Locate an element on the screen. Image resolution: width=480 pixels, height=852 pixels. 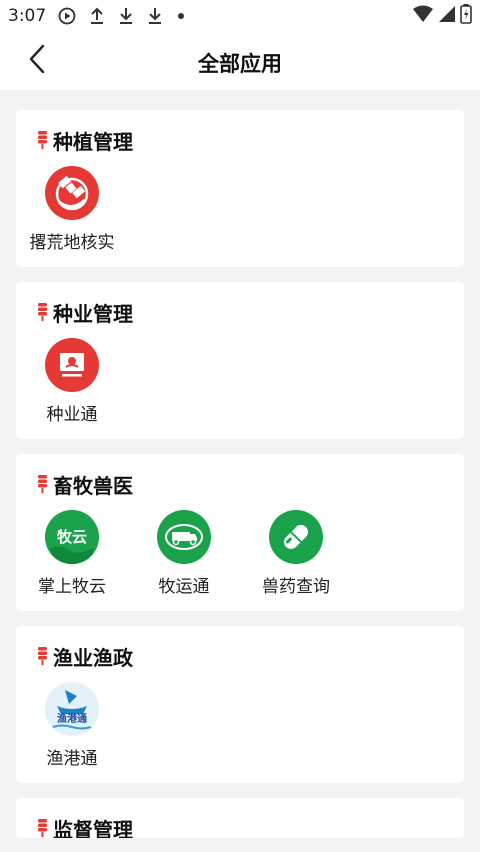
app-grid: 撂荒地核实 is located at coordinates (240, 211).